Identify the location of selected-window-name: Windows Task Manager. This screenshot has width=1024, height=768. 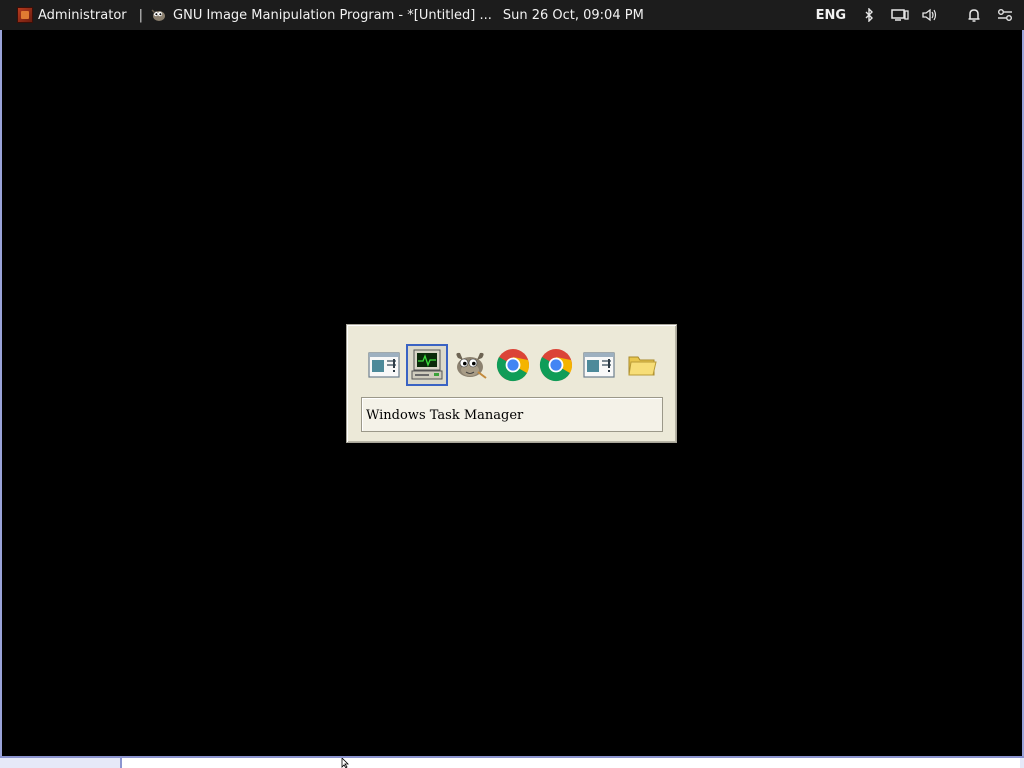
(512, 414).